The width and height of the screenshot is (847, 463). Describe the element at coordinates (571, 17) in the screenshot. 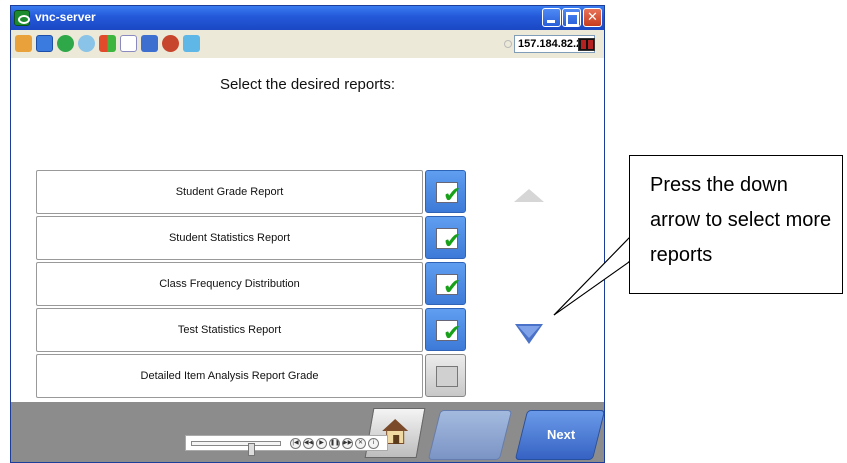

I see `maximize-button` at that location.